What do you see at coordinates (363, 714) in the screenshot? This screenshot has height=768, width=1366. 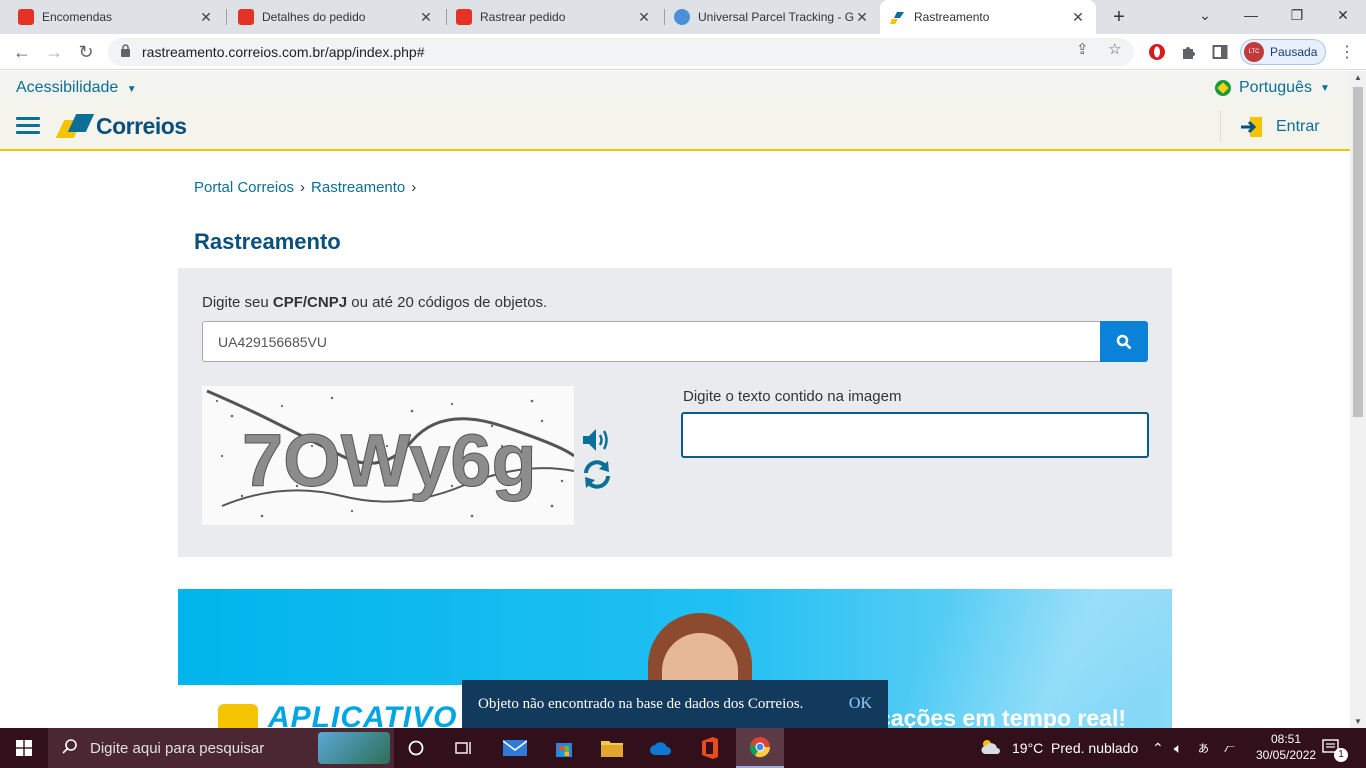 I see `banner-app-text: APLICATIVO` at bounding box center [363, 714].